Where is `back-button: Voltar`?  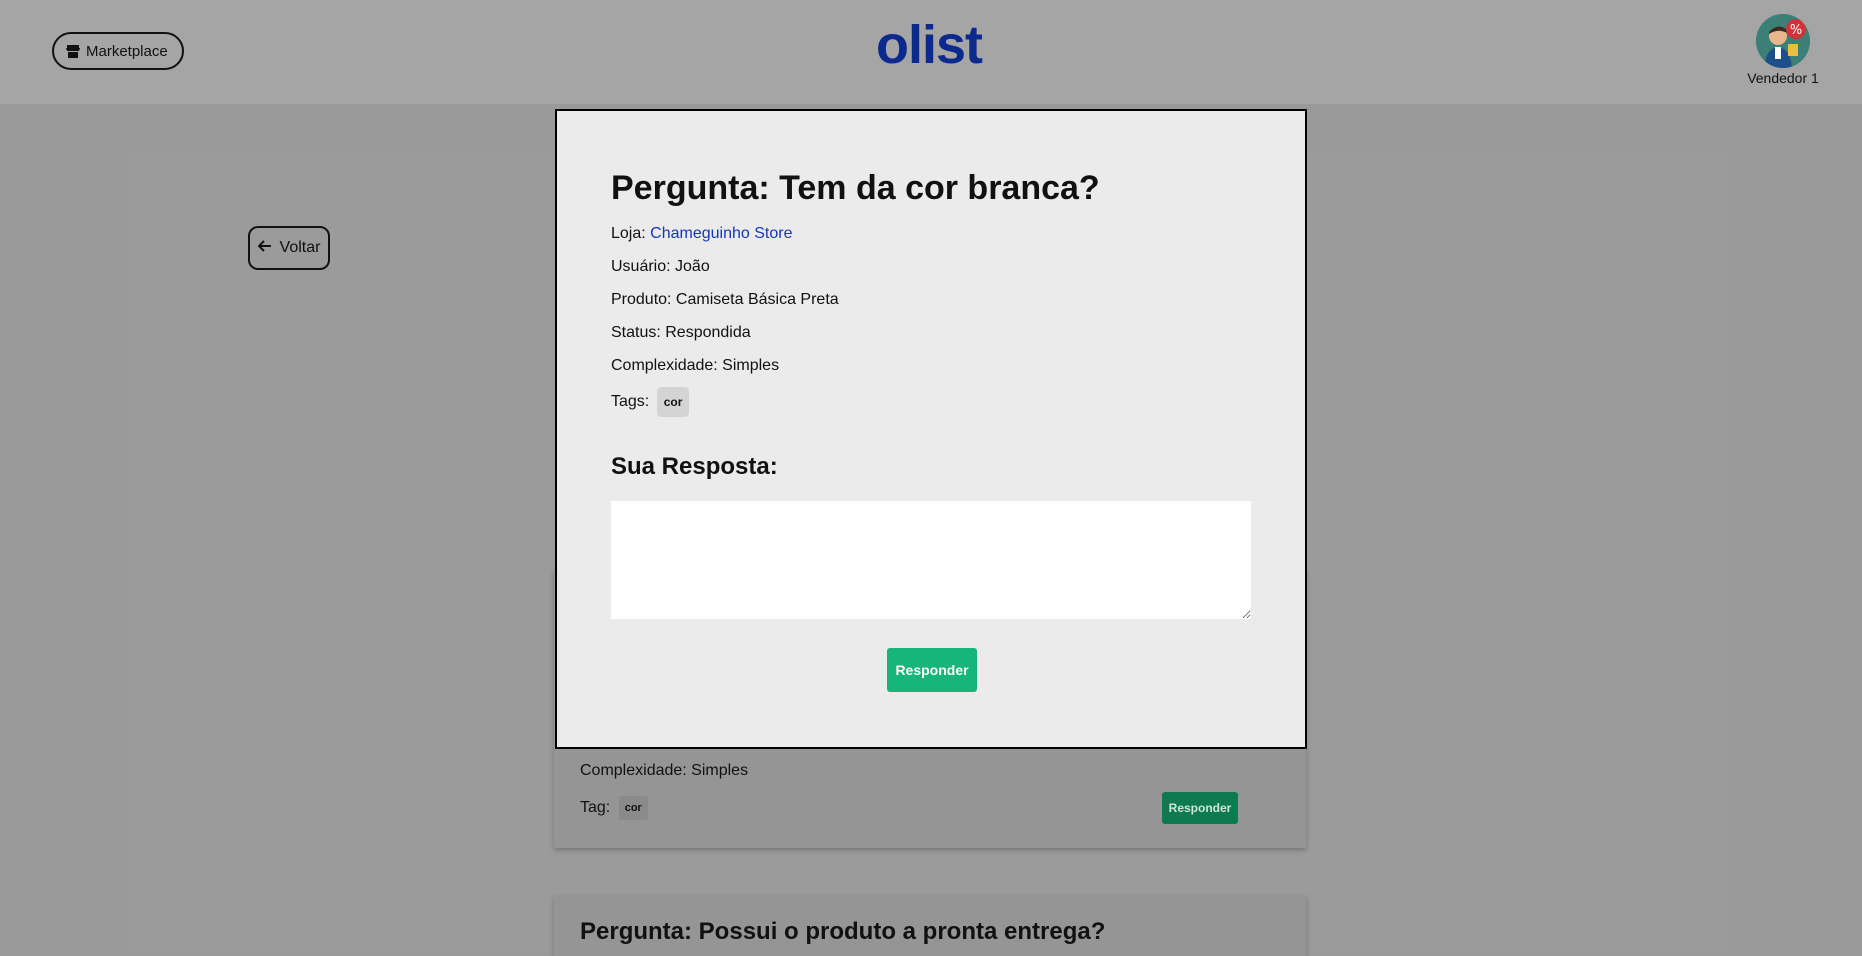
back-button: Voltar is located at coordinates (289, 248).